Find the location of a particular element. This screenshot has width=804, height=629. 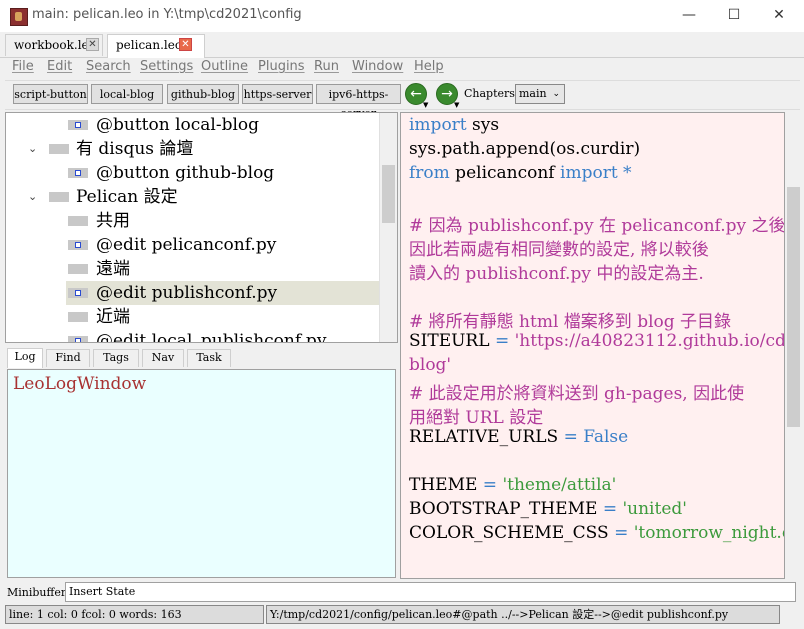

code-token: * is located at coordinates (624, 173).